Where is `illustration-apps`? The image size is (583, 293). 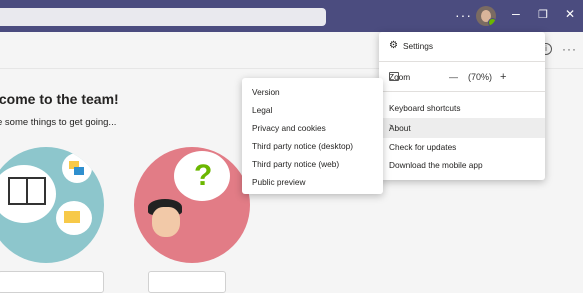
illustration-apps is located at coordinates (52, 205).